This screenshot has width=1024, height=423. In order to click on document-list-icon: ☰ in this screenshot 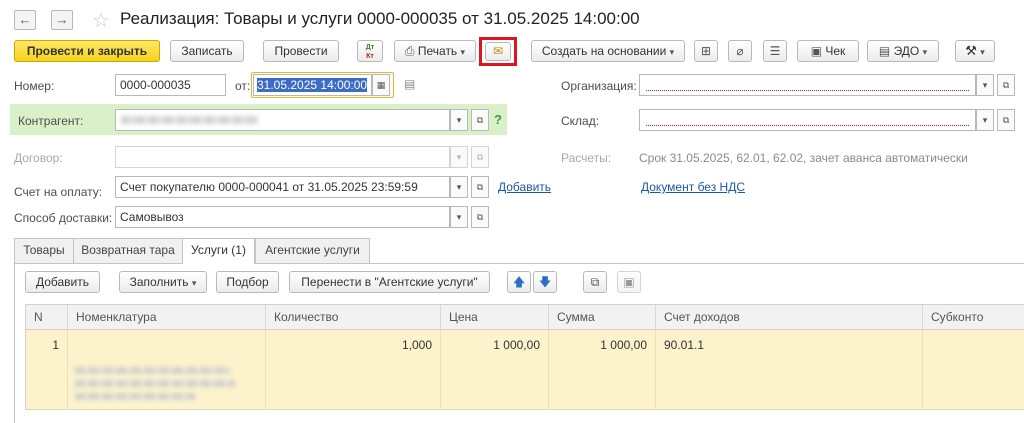, I will do `click(775, 51)`.